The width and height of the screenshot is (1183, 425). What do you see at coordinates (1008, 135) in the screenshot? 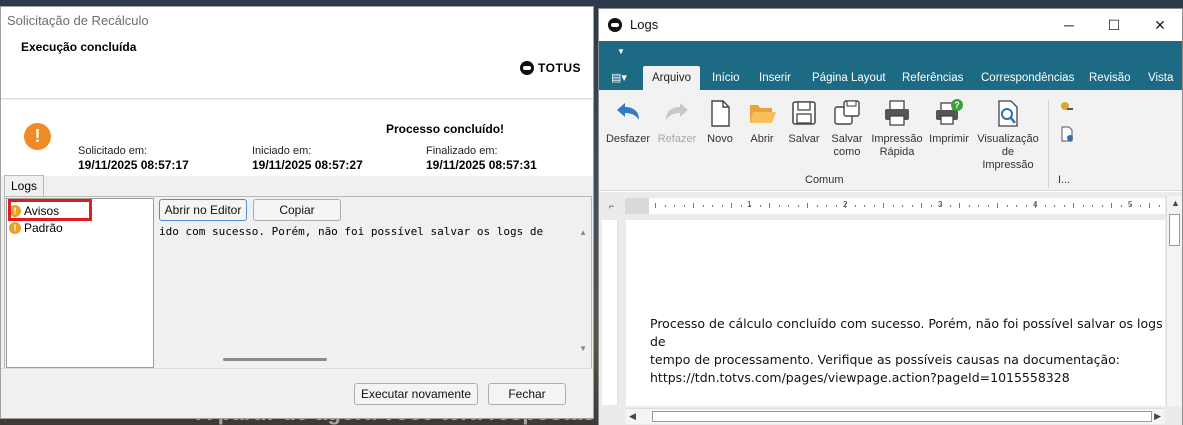
I see `print-preview-button: Visualização de Impressão` at bounding box center [1008, 135].